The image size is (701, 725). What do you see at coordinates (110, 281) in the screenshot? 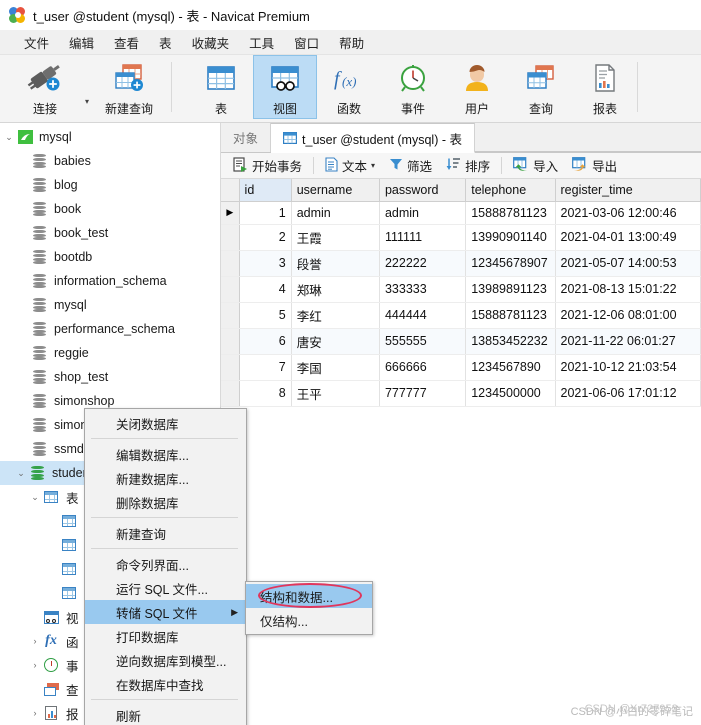
I see `tree-db-information-schema: information_schema` at bounding box center [110, 281].